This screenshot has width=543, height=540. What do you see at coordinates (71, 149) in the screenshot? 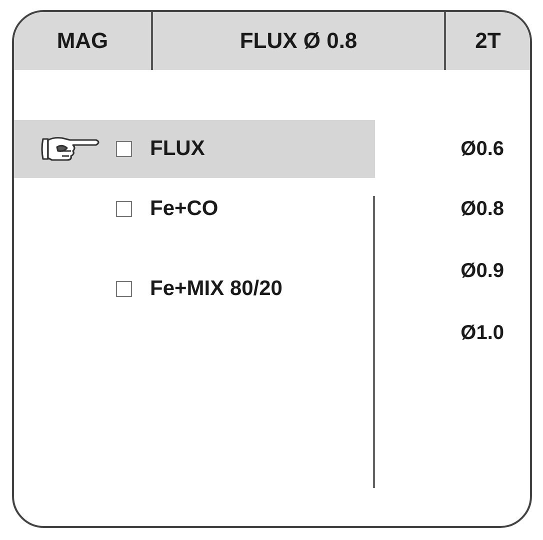
I see `pointing-hand-icon` at bounding box center [71, 149].